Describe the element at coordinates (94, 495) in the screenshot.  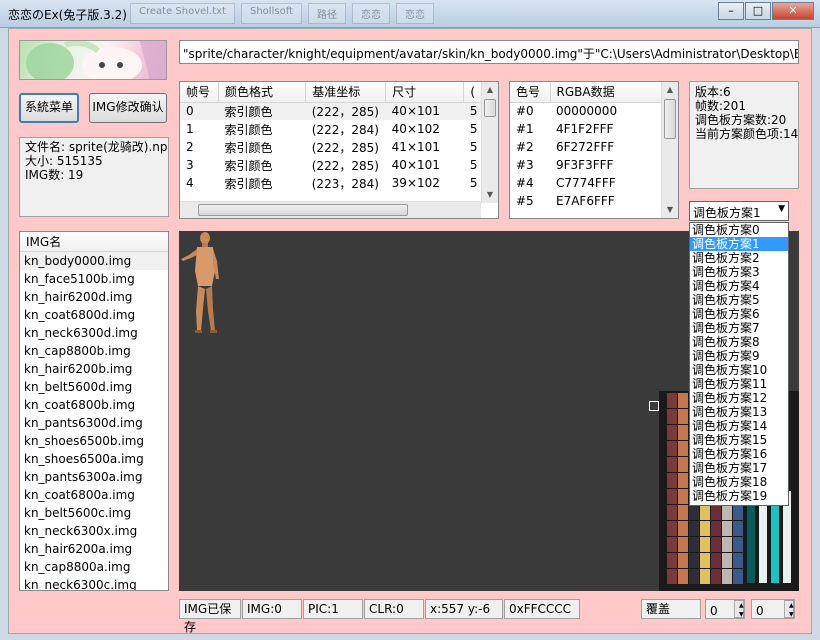
I see `list-item: kn_coat6800a.img` at that location.